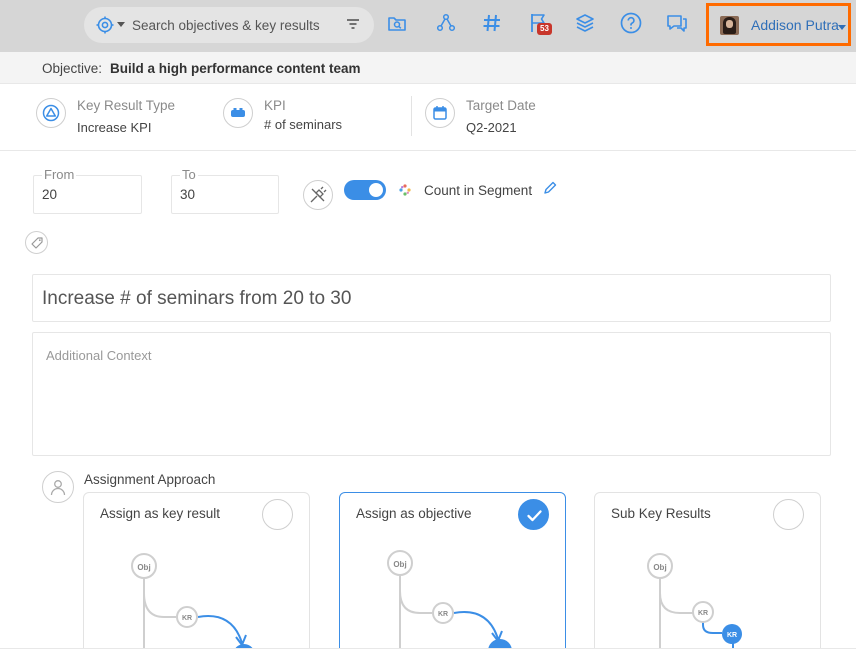  Describe the element at coordinates (114, 127) in the screenshot. I see `key-result-type-value: Increase KPI` at that location.